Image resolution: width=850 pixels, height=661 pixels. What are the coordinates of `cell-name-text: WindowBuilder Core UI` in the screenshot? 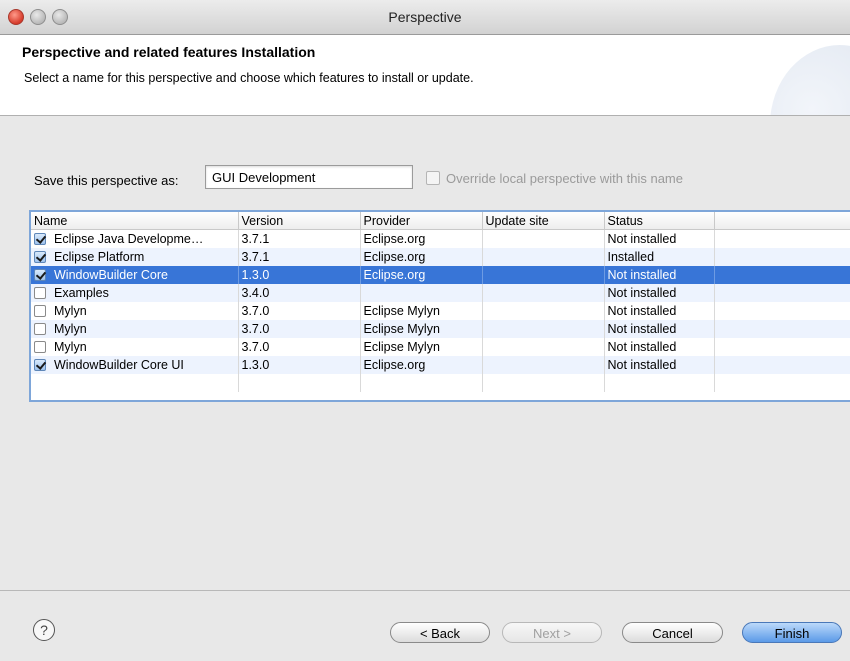 It's located at (119, 365).